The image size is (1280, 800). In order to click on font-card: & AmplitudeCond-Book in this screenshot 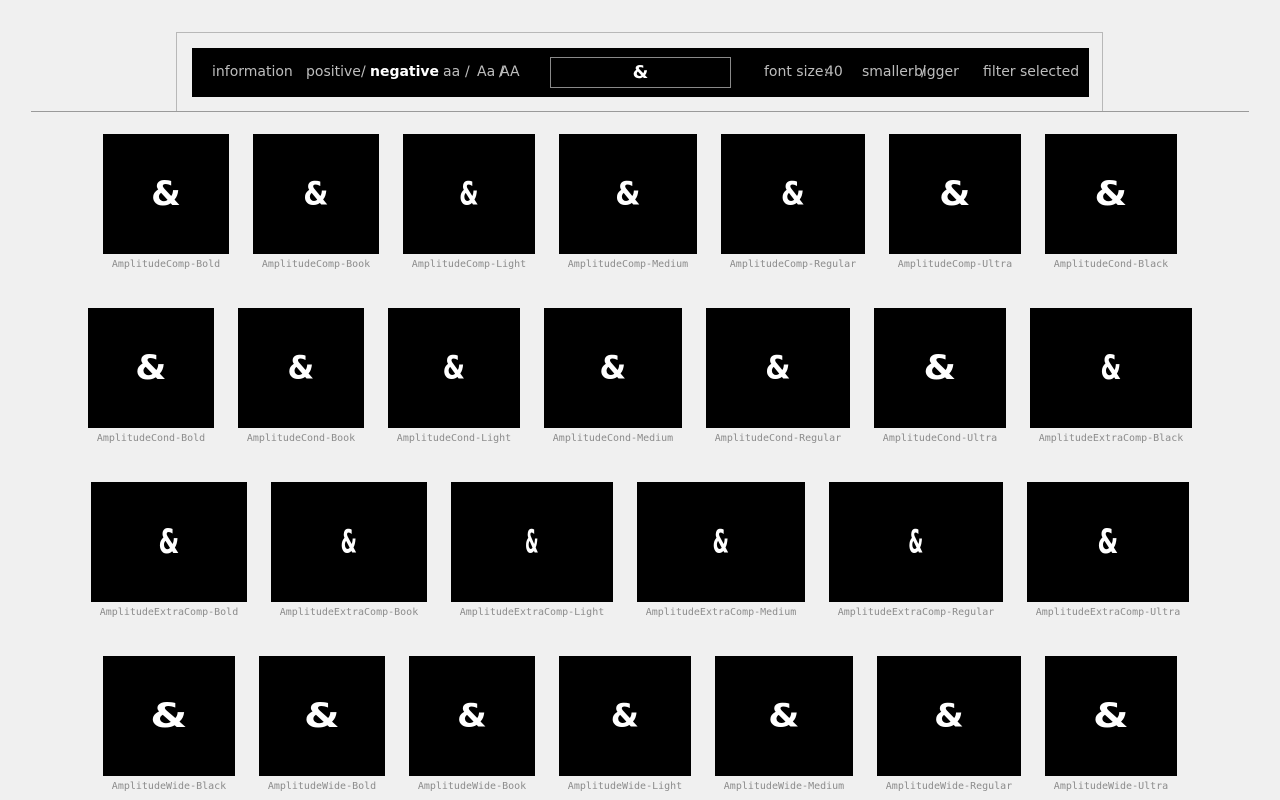, I will do `click(301, 378)`.